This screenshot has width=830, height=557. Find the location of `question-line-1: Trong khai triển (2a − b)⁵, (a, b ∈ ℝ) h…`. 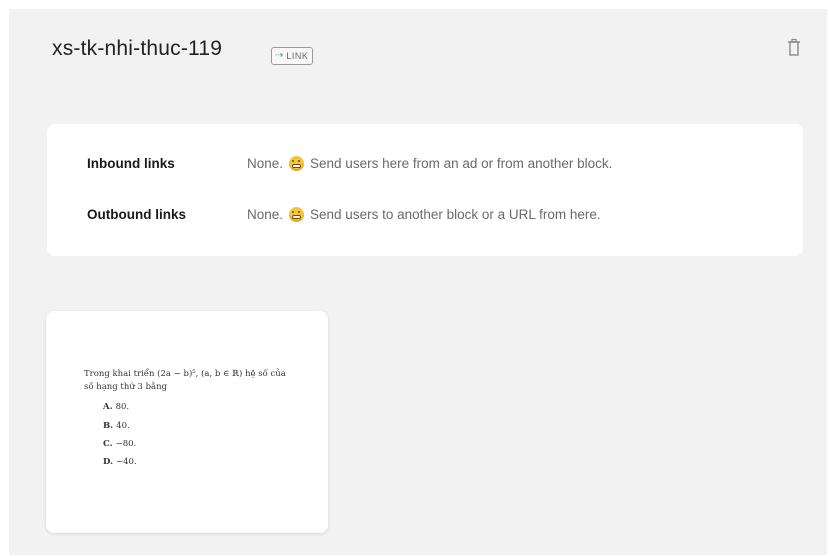

question-line-1: Trong khai triển (2a − b)⁵, (a, b ∈ ℝ) h… is located at coordinates (185, 374).